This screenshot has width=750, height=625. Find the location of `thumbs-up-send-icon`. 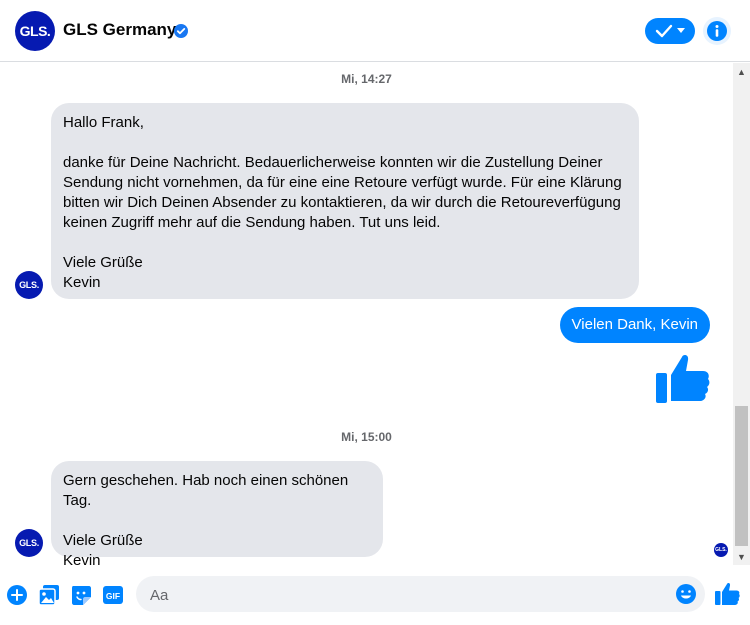

thumbs-up-send-icon is located at coordinates (727, 594).